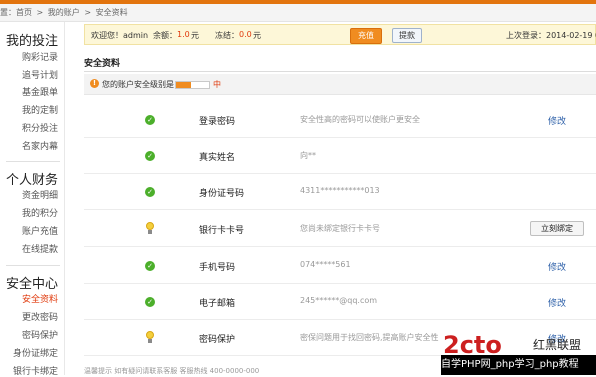  I want to click on row-desc: 您尚未绑定银行卡卡号, so click(340, 228).